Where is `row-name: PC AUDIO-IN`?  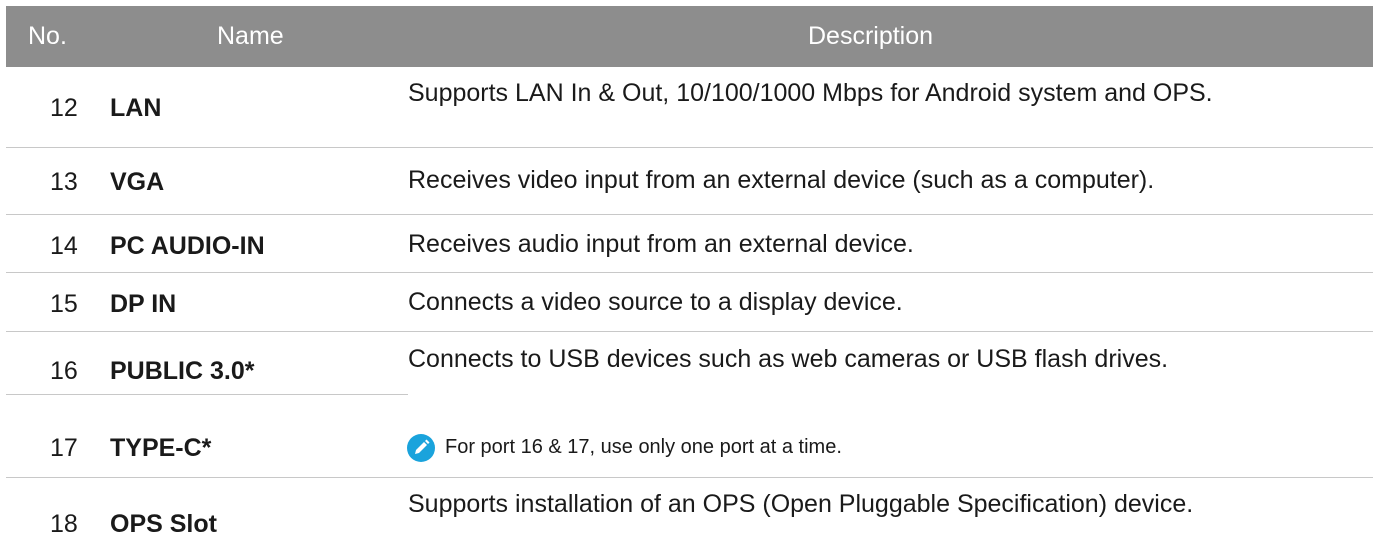
row-name: PC AUDIO-IN is located at coordinates (187, 246).